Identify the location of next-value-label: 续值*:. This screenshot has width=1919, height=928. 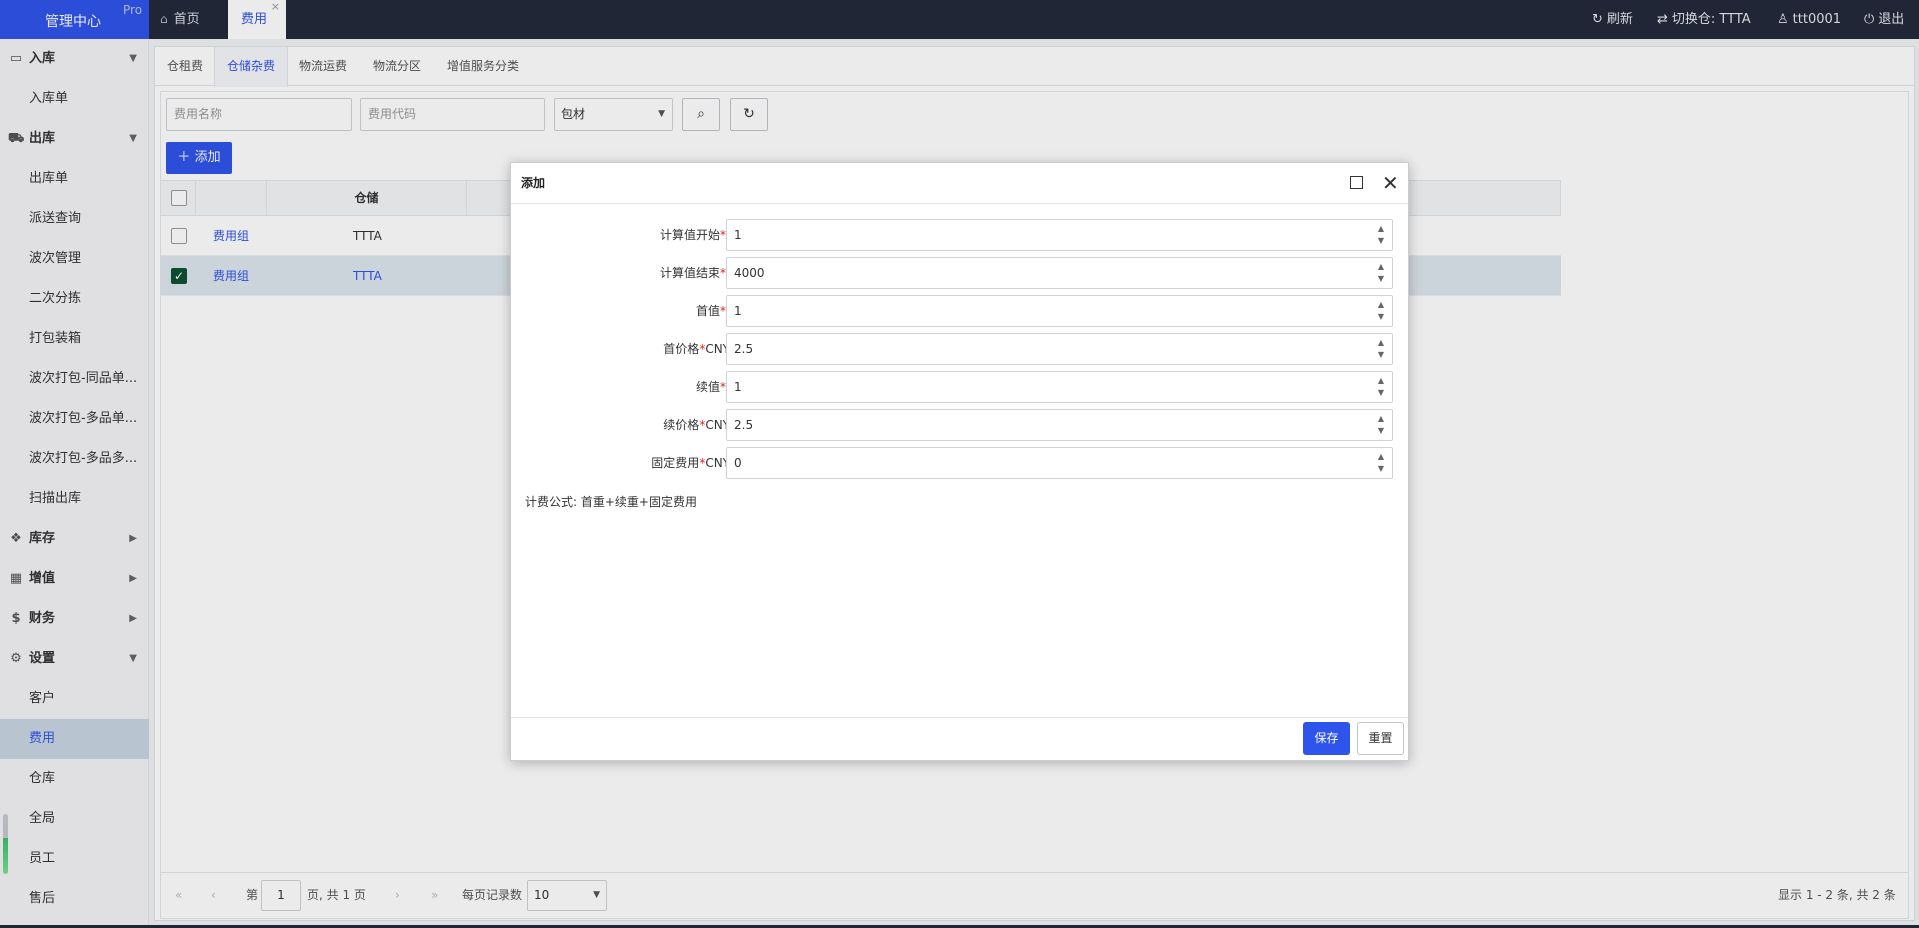
(713, 387).